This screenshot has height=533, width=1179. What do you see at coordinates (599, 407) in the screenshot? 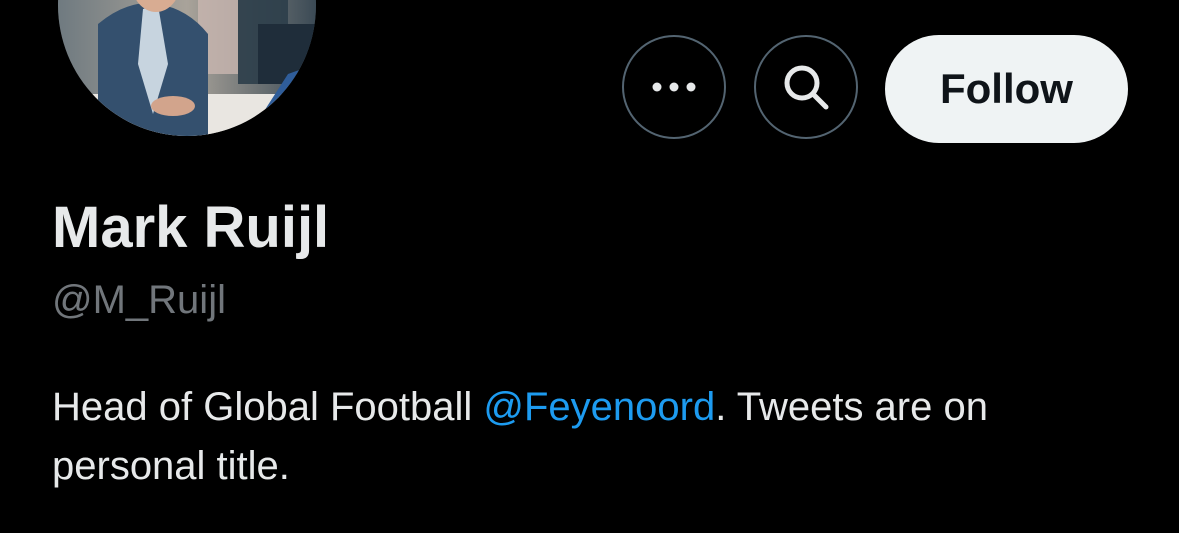
I see `bio-mention-link: @Feyenoord` at bounding box center [599, 407].